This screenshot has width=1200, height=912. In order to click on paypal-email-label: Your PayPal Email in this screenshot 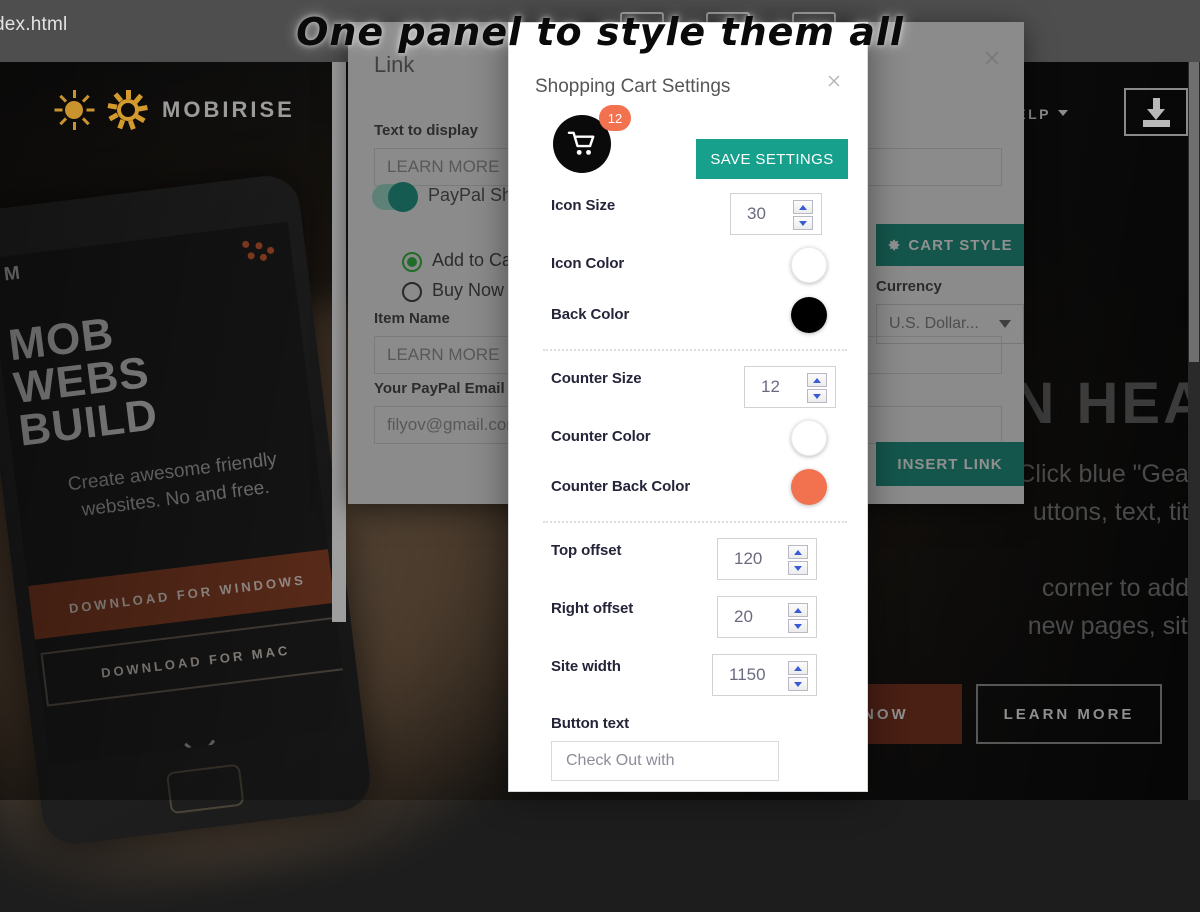, I will do `click(439, 388)`.